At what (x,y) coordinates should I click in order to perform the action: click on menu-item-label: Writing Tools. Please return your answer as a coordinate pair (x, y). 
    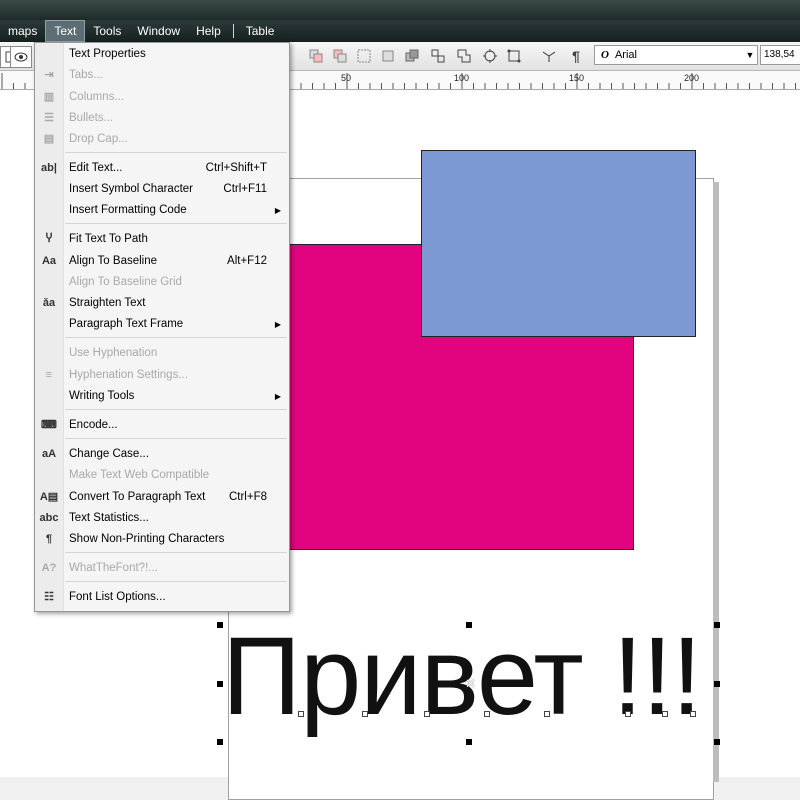
    Looking at the image, I should click on (102, 396).